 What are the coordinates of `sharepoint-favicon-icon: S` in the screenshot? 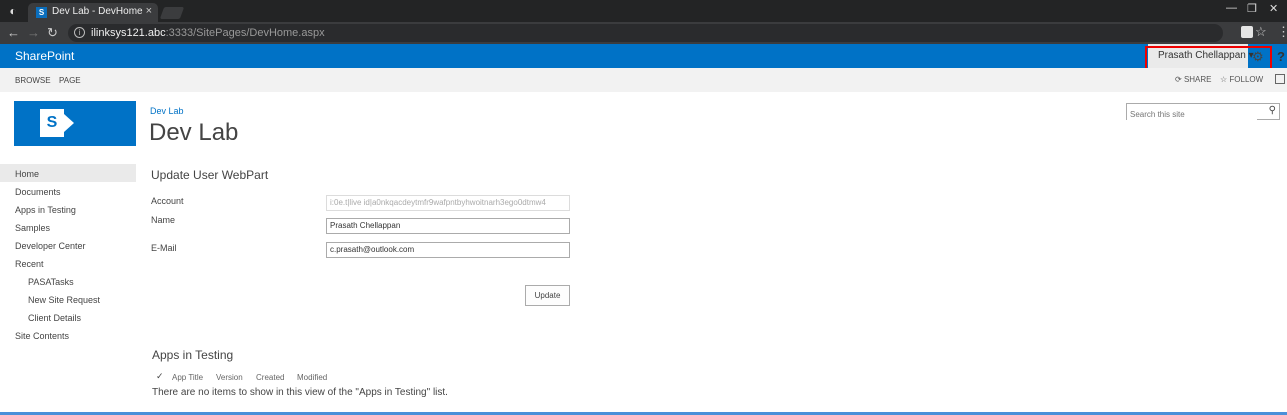 It's located at (41, 12).